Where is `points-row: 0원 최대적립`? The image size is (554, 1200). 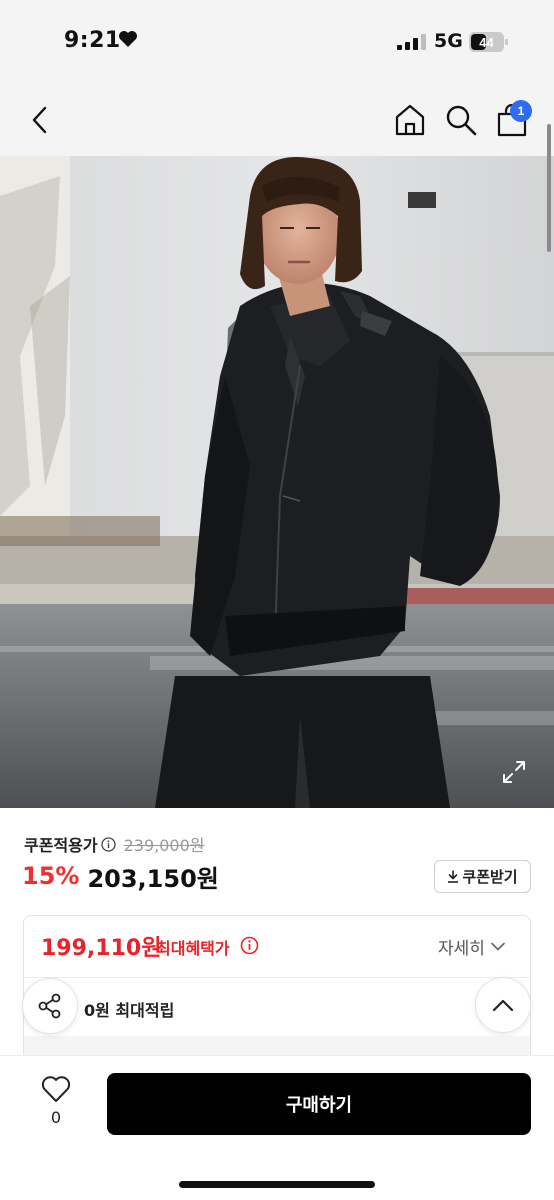 points-row: 0원 최대적립 is located at coordinates (277, 1007).